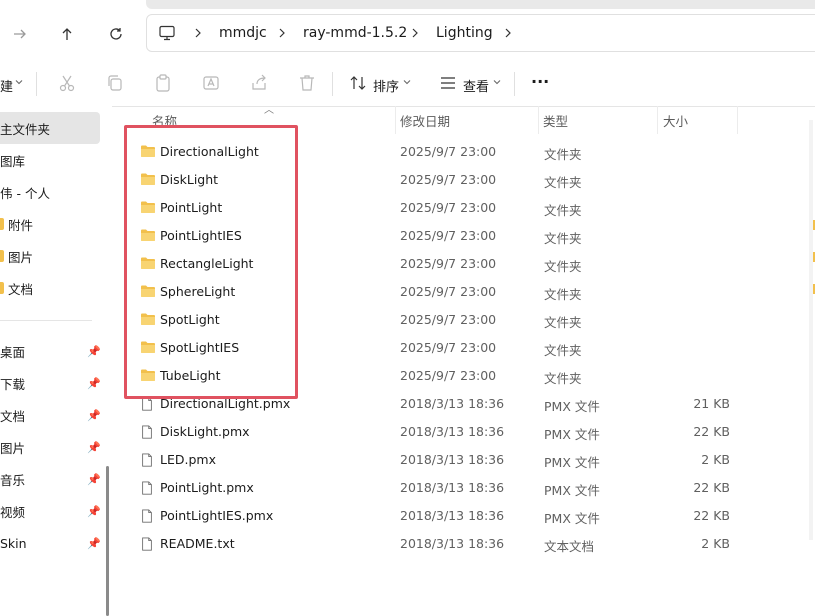 The height and width of the screenshot is (616, 815). I want to click on file-name: RectangleLight, so click(207, 263).